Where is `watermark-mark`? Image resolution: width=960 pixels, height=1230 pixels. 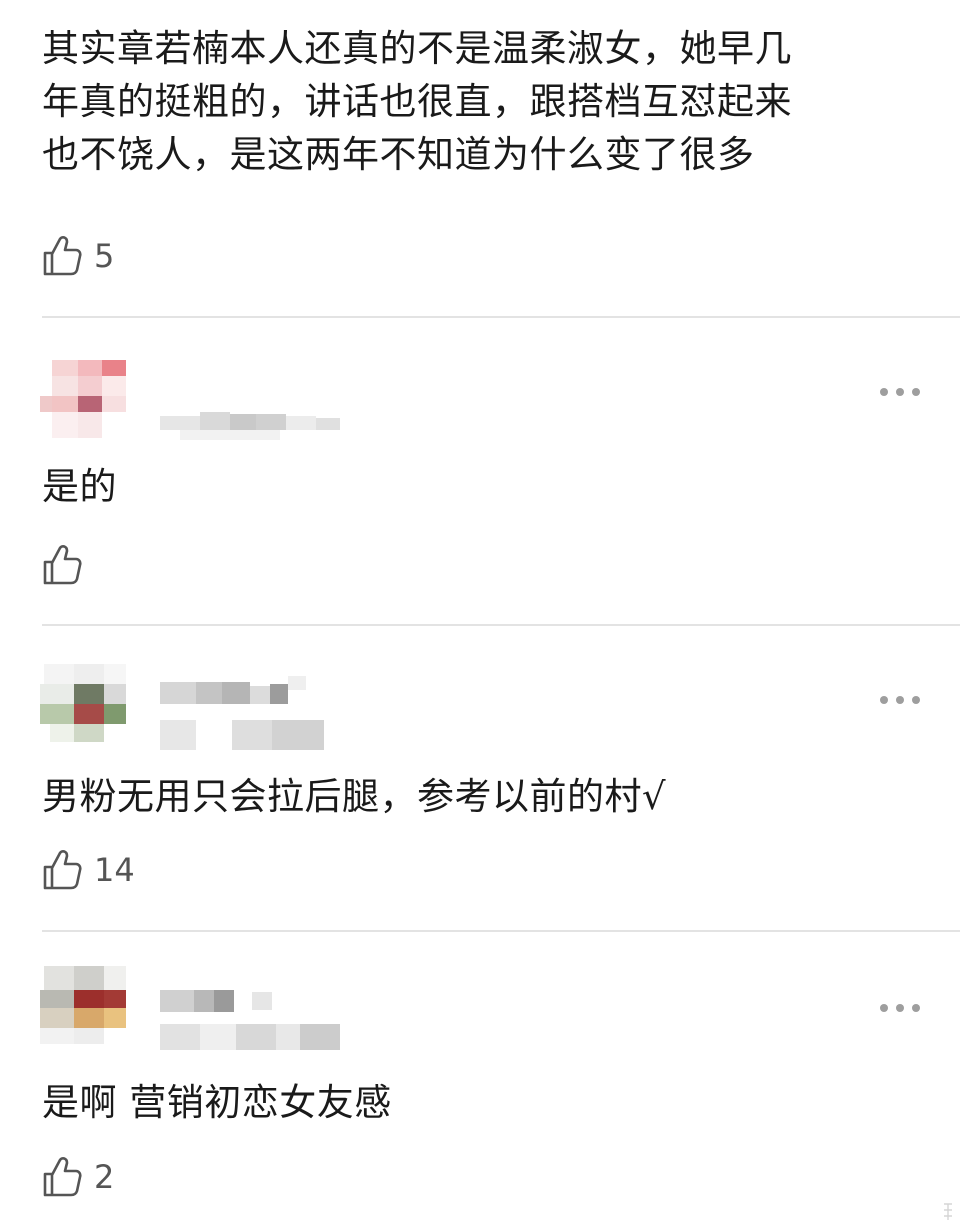
watermark-mark is located at coordinates (948, 1211).